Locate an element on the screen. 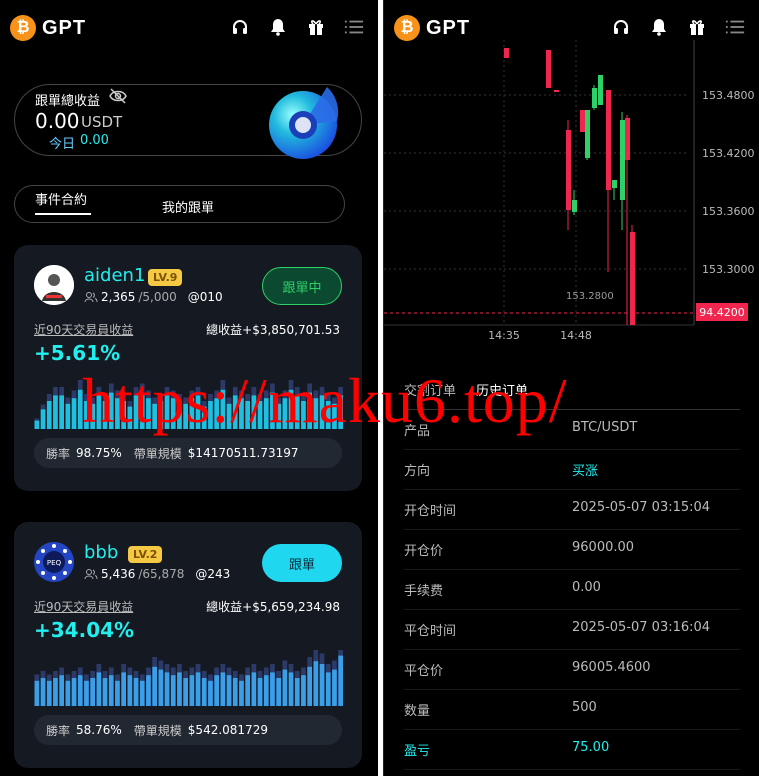  avatar: PEQ is located at coordinates (54, 562).